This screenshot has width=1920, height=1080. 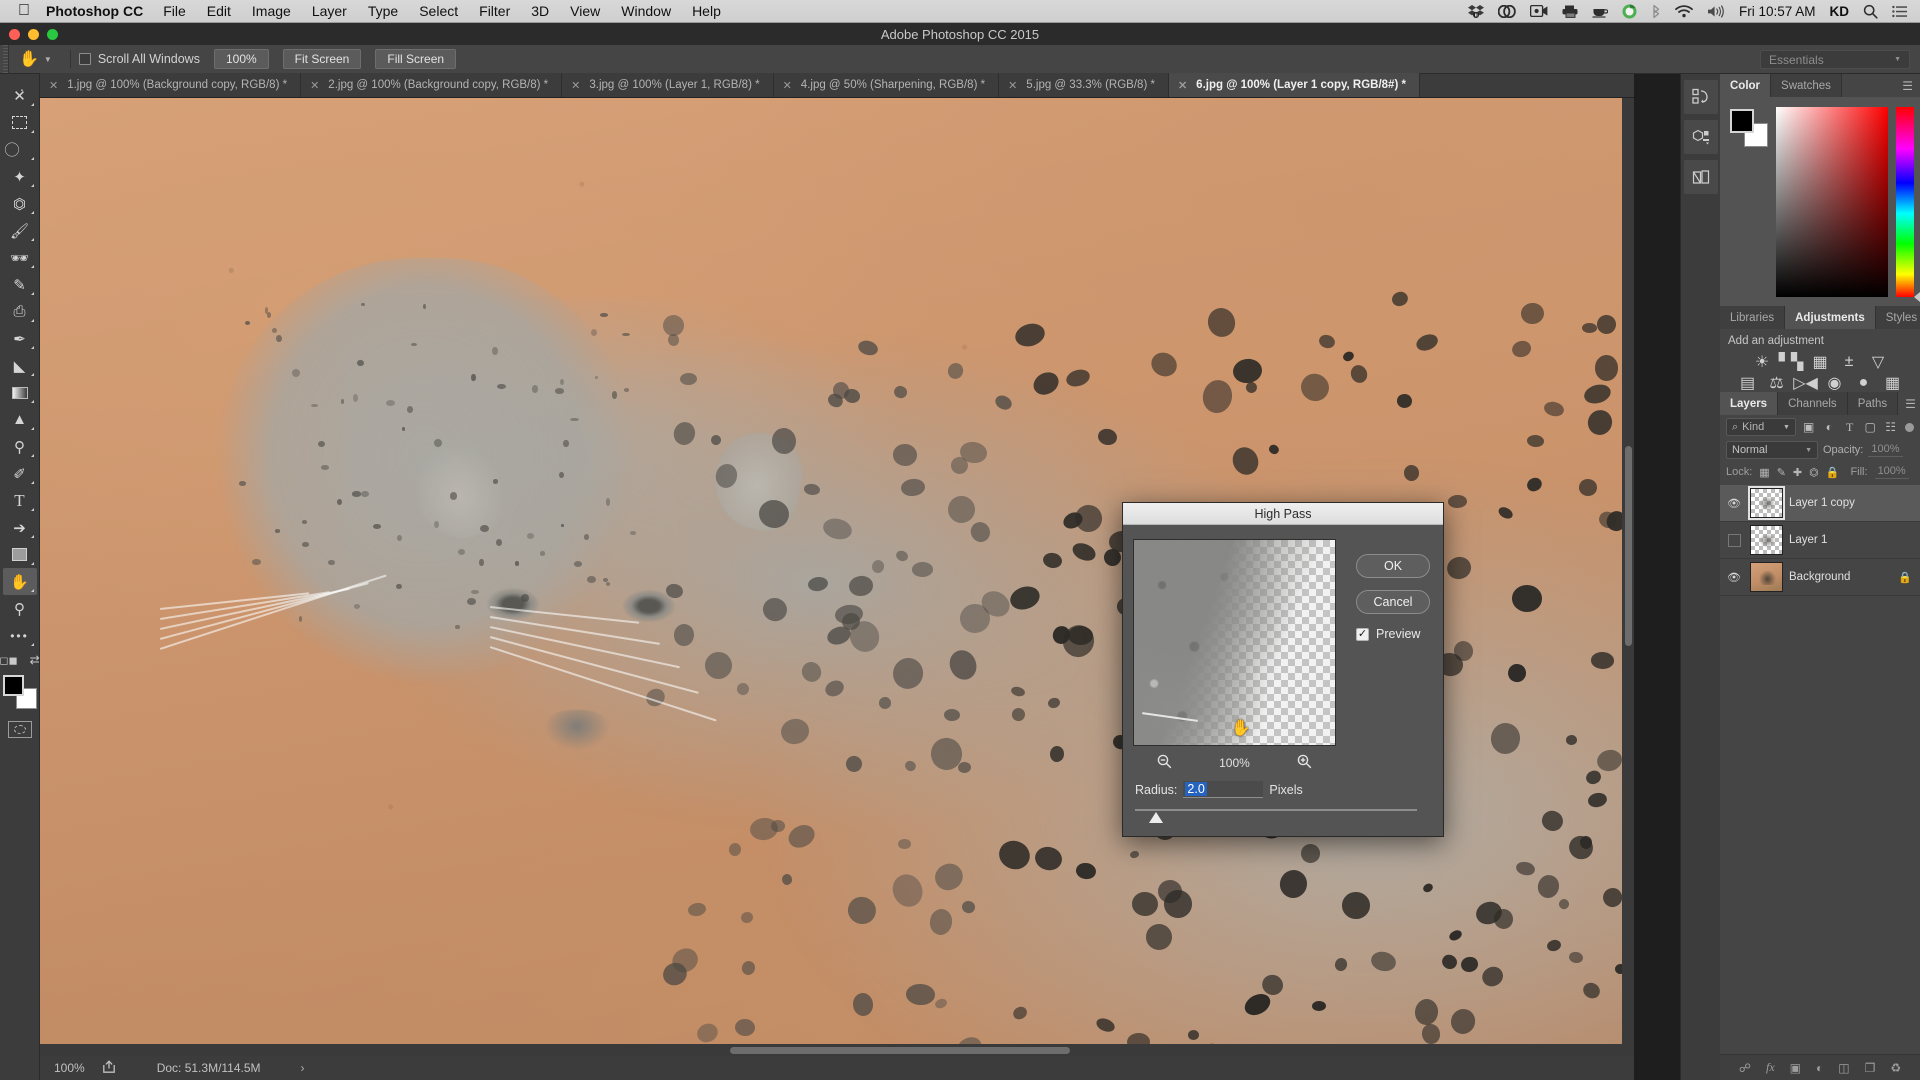 What do you see at coordinates (241, 59) in the screenshot?
I see `zoom-100-button: 100%` at bounding box center [241, 59].